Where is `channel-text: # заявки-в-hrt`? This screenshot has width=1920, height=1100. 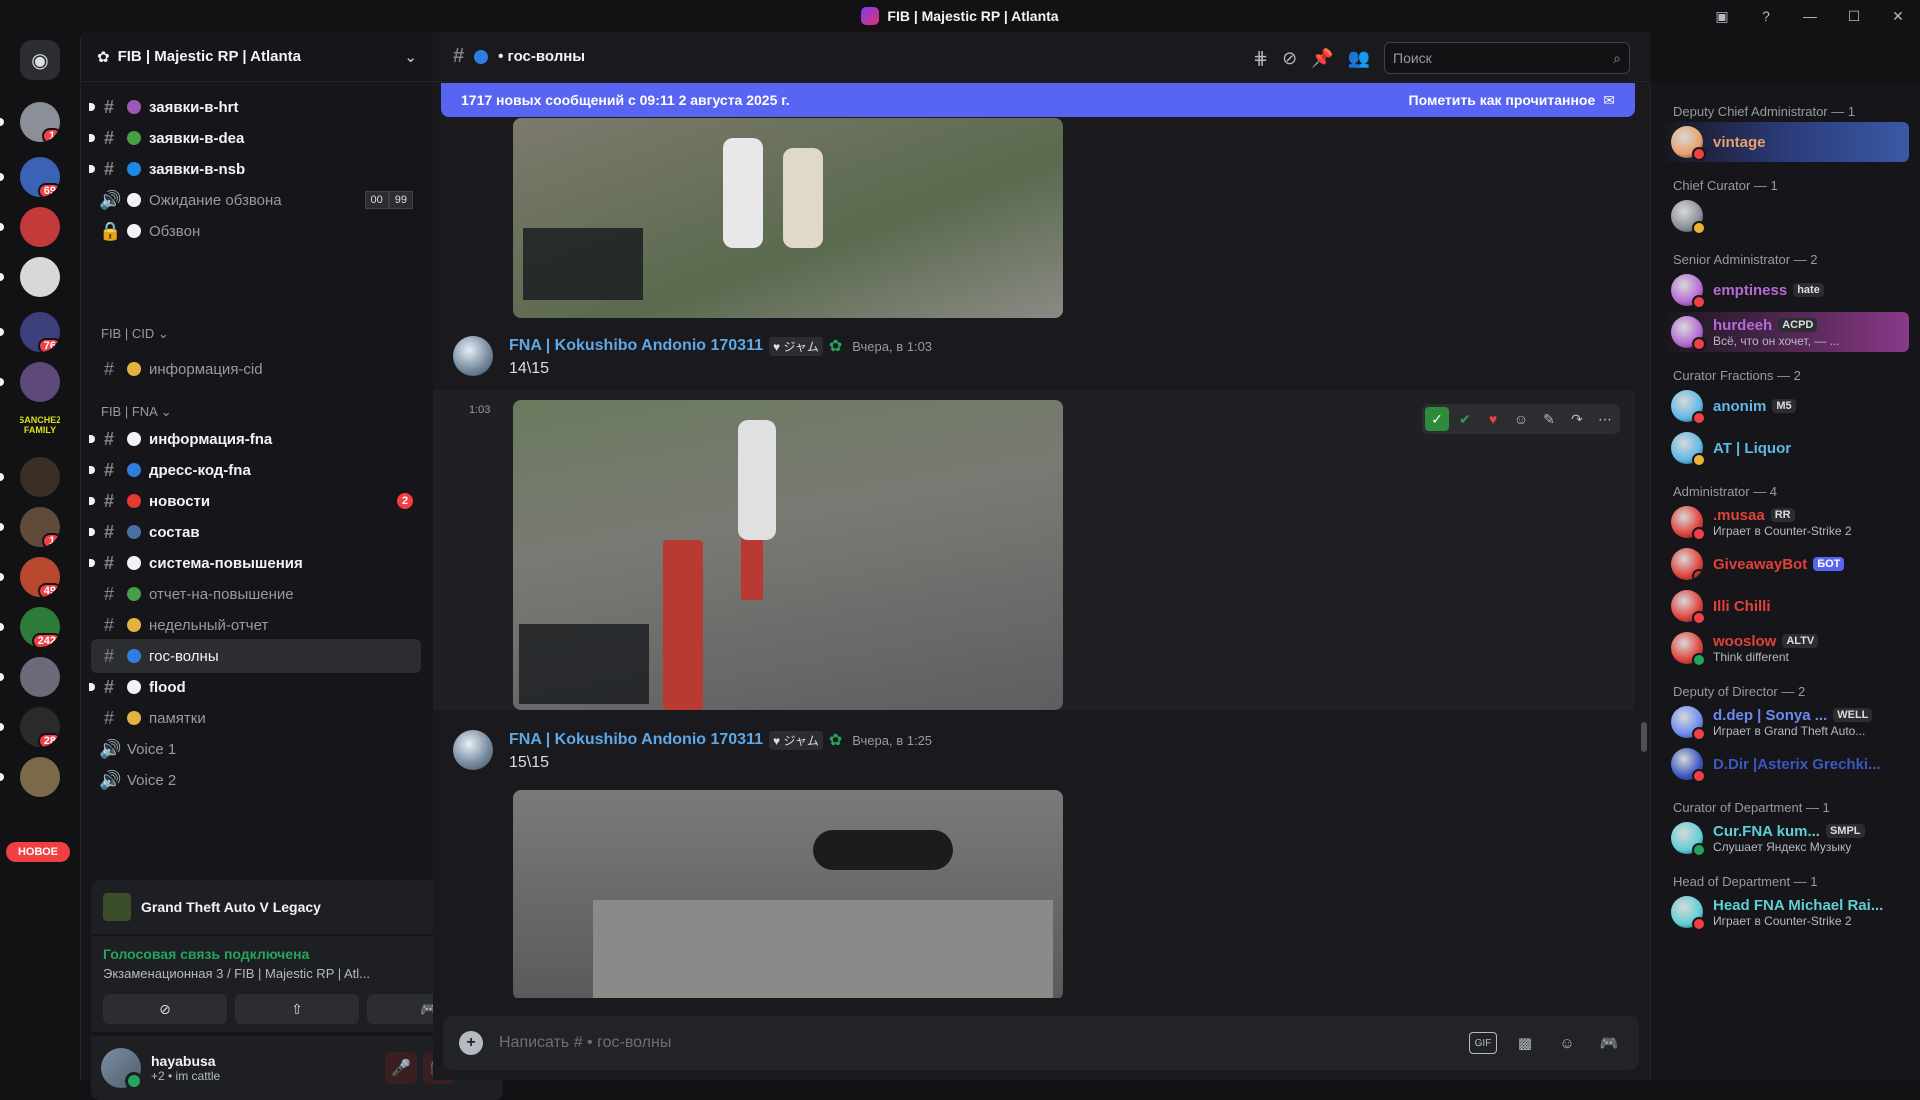
channel-text: # заявки-в-hrt is located at coordinates (255, 107).